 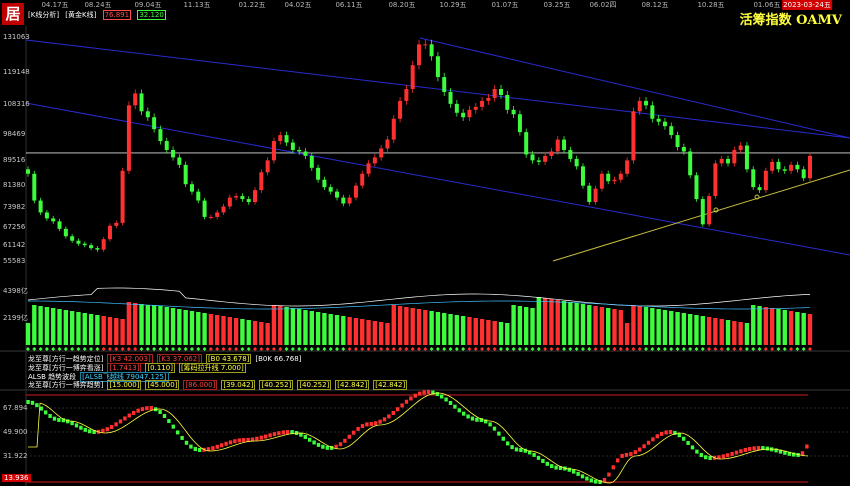 What do you see at coordinates (14, 184) in the screenshot?
I see `price-axis-label: 81380` at bounding box center [14, 184].